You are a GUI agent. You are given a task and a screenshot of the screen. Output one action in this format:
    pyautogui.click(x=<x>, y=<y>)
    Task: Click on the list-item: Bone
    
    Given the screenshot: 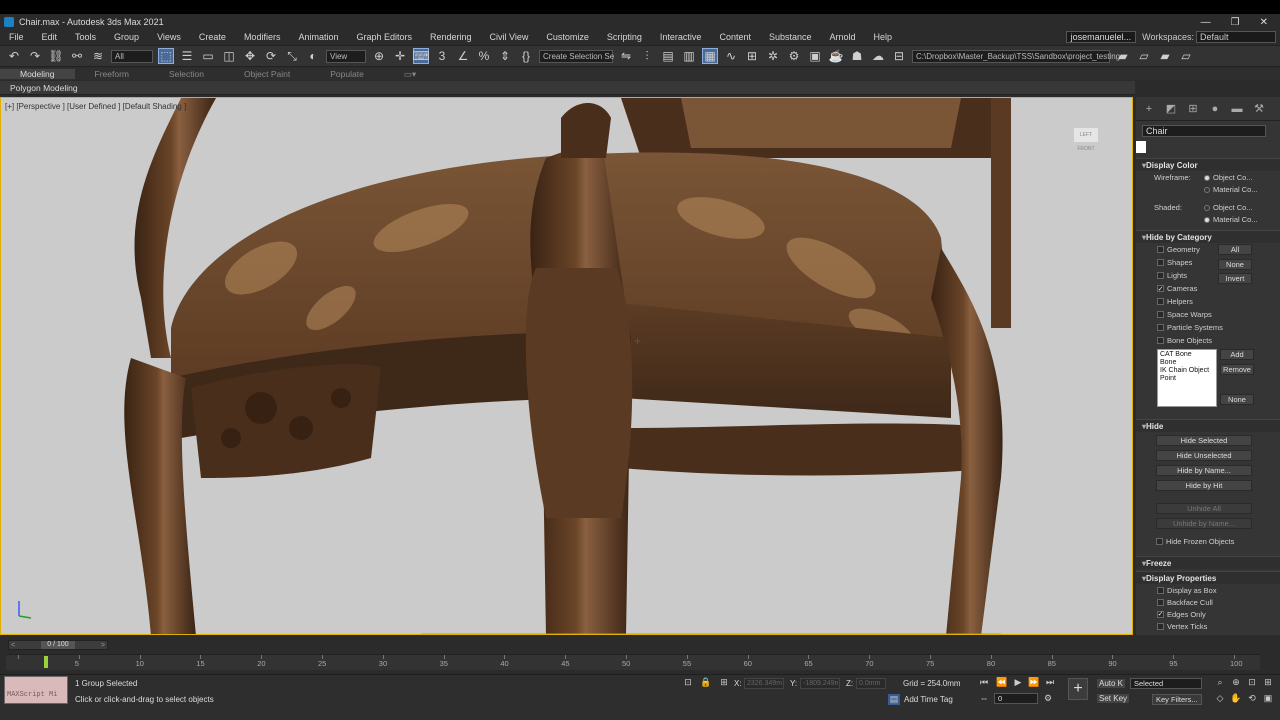 What is the action you would take?
    pyautogui.click(x=1187, y=363)
    